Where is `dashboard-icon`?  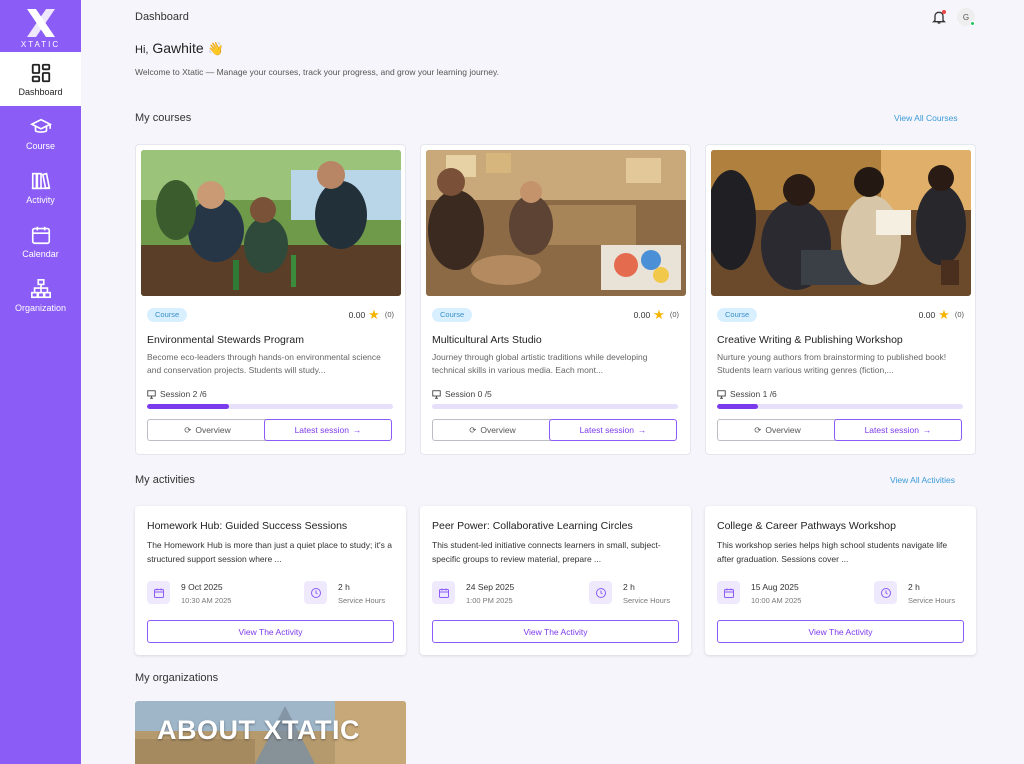 dashboard-icon is located at coordinates (40, 72).